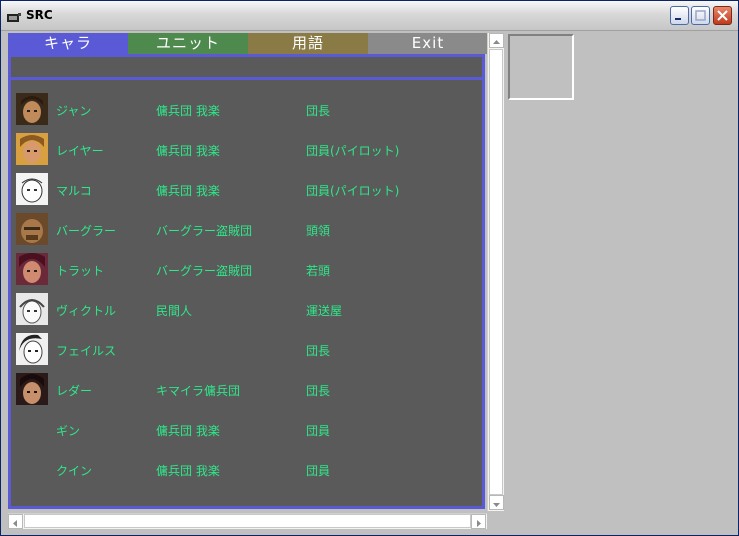 Image resolution: width=739 pixels, height=536 pixels. Describe the element at coordinates (74, 111) in the screenshot. I see `character-name: ジャン` at that location.